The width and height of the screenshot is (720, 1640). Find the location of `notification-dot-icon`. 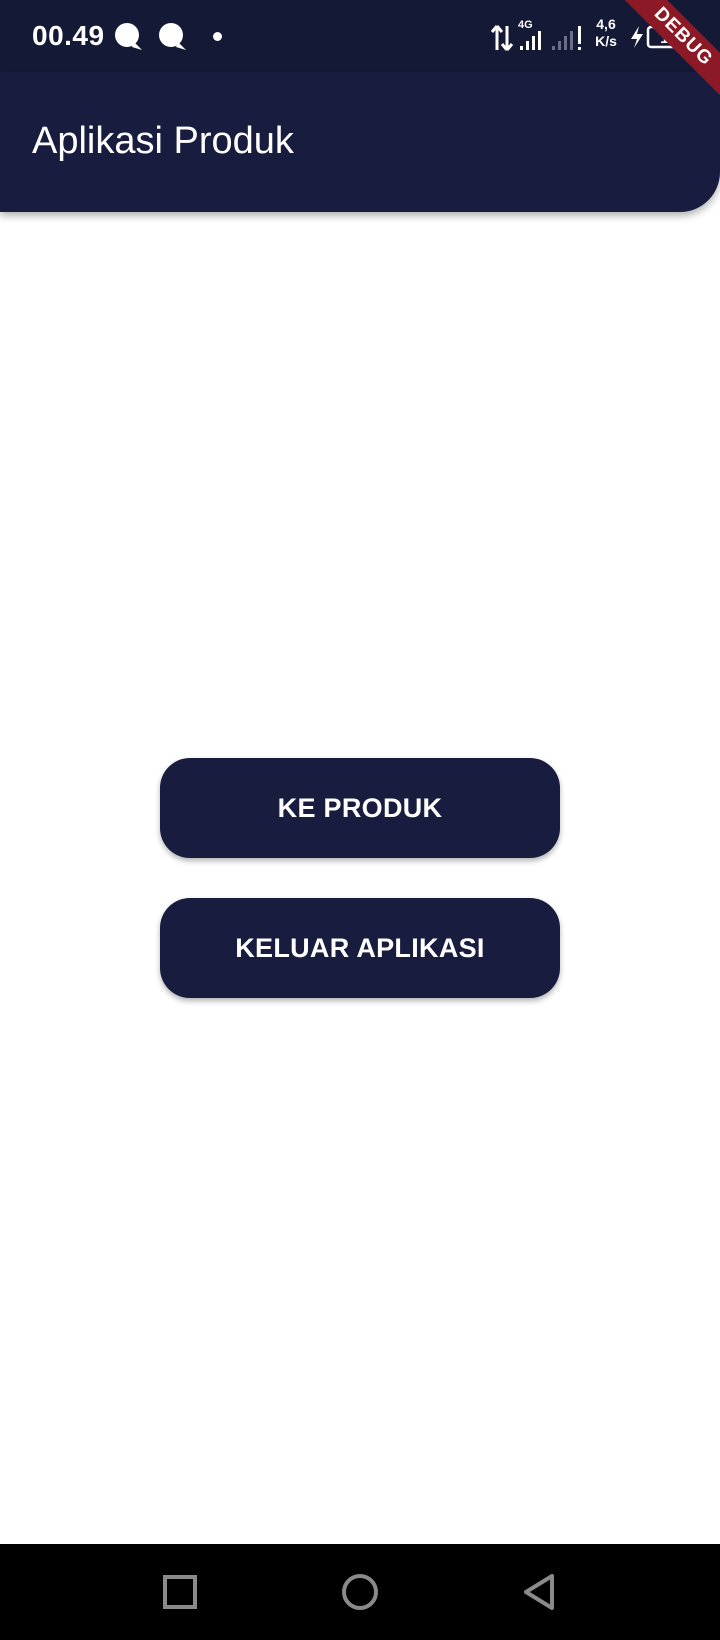

notification-dot-icon is located at coordinates (217, 36).